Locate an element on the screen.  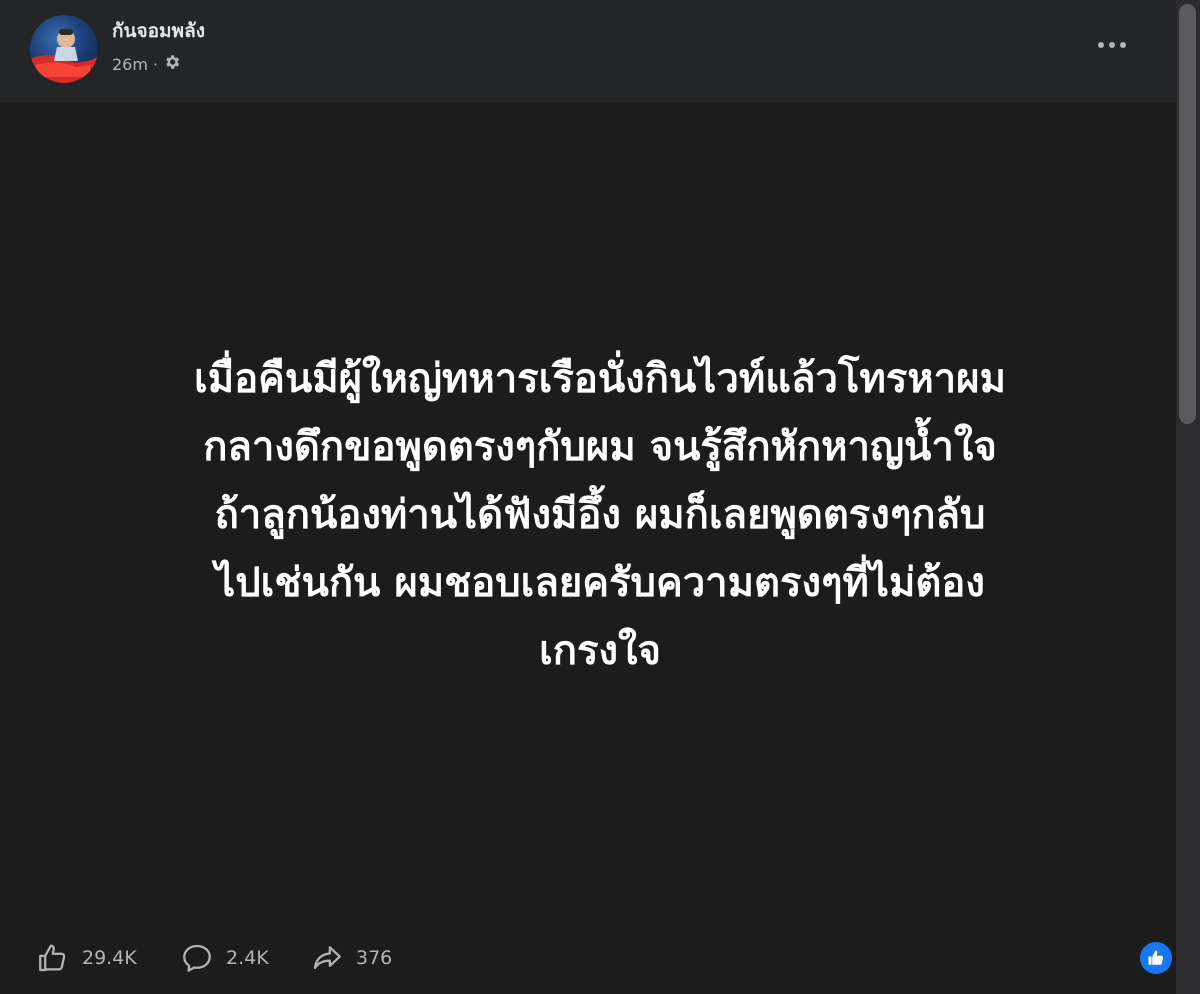
like-button: 29.4K is located at coordinates (86, 958).